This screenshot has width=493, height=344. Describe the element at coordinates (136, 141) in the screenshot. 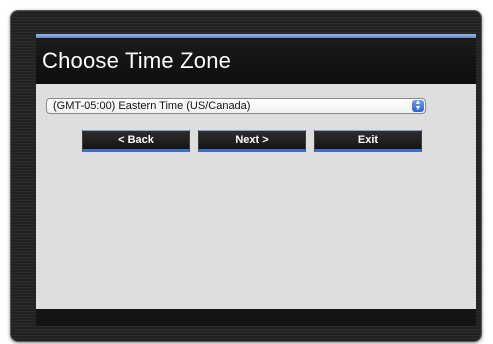

I see `back-button: < Back` at that location.